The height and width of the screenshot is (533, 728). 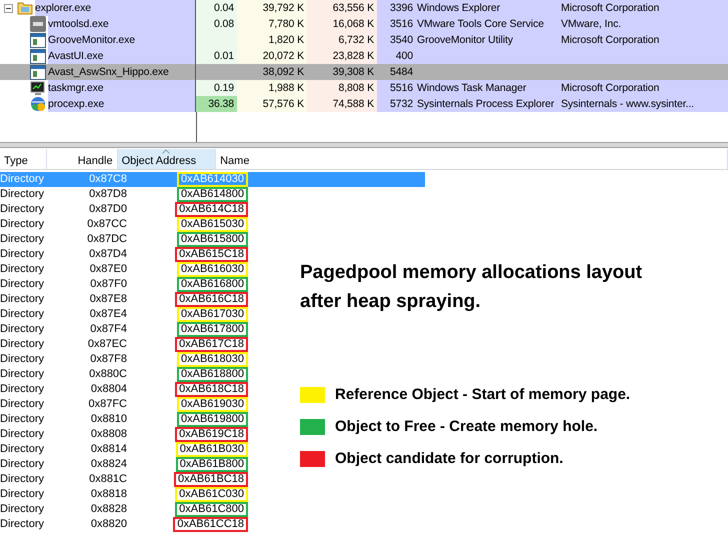 What do you see at coordinates (108, 269) in the screenshot?
I see `table-cell-text: 0x87E0` at bounding box center [108, 269].